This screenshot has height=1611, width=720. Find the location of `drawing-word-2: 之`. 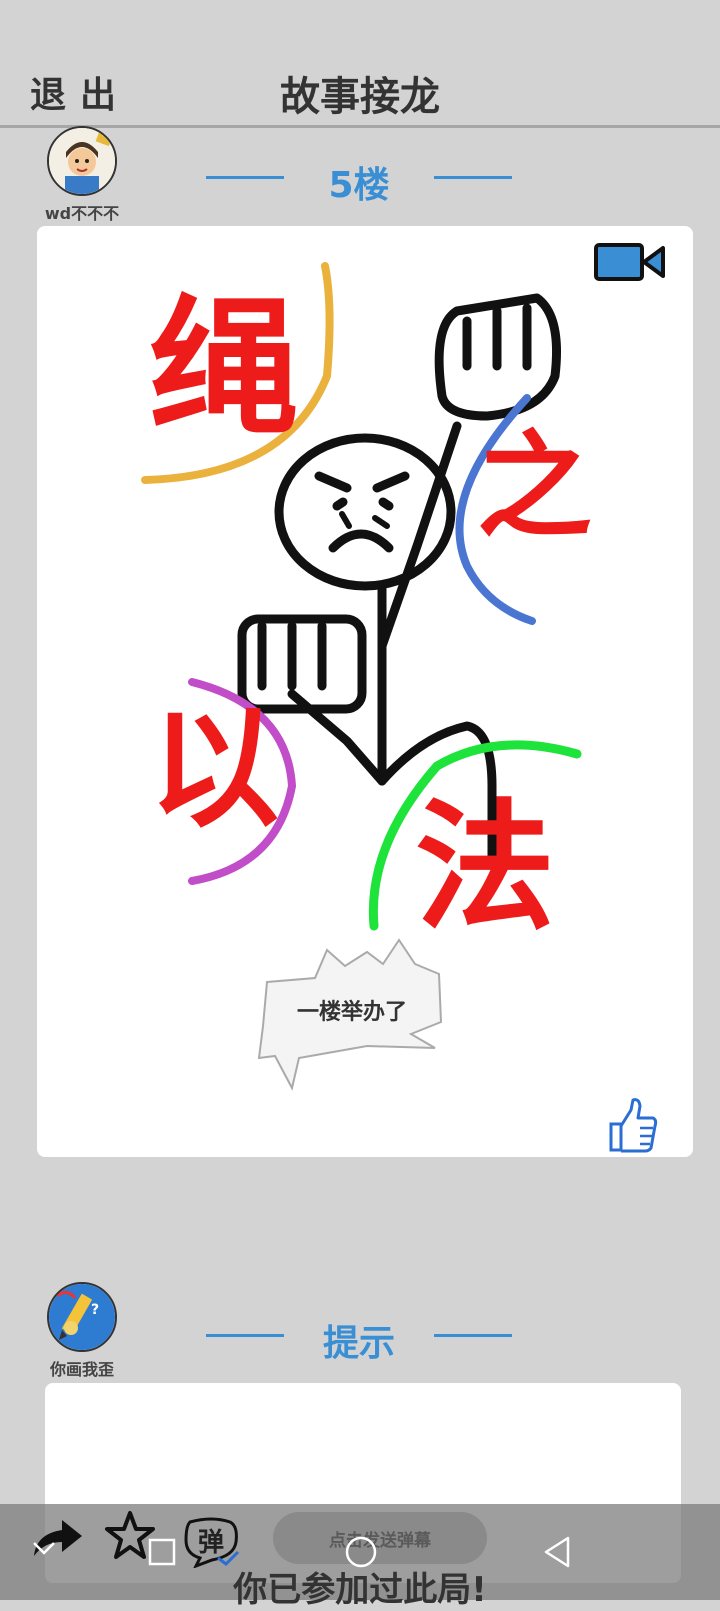

drawing-word-2: 之 is located at coordinates (534, 486).